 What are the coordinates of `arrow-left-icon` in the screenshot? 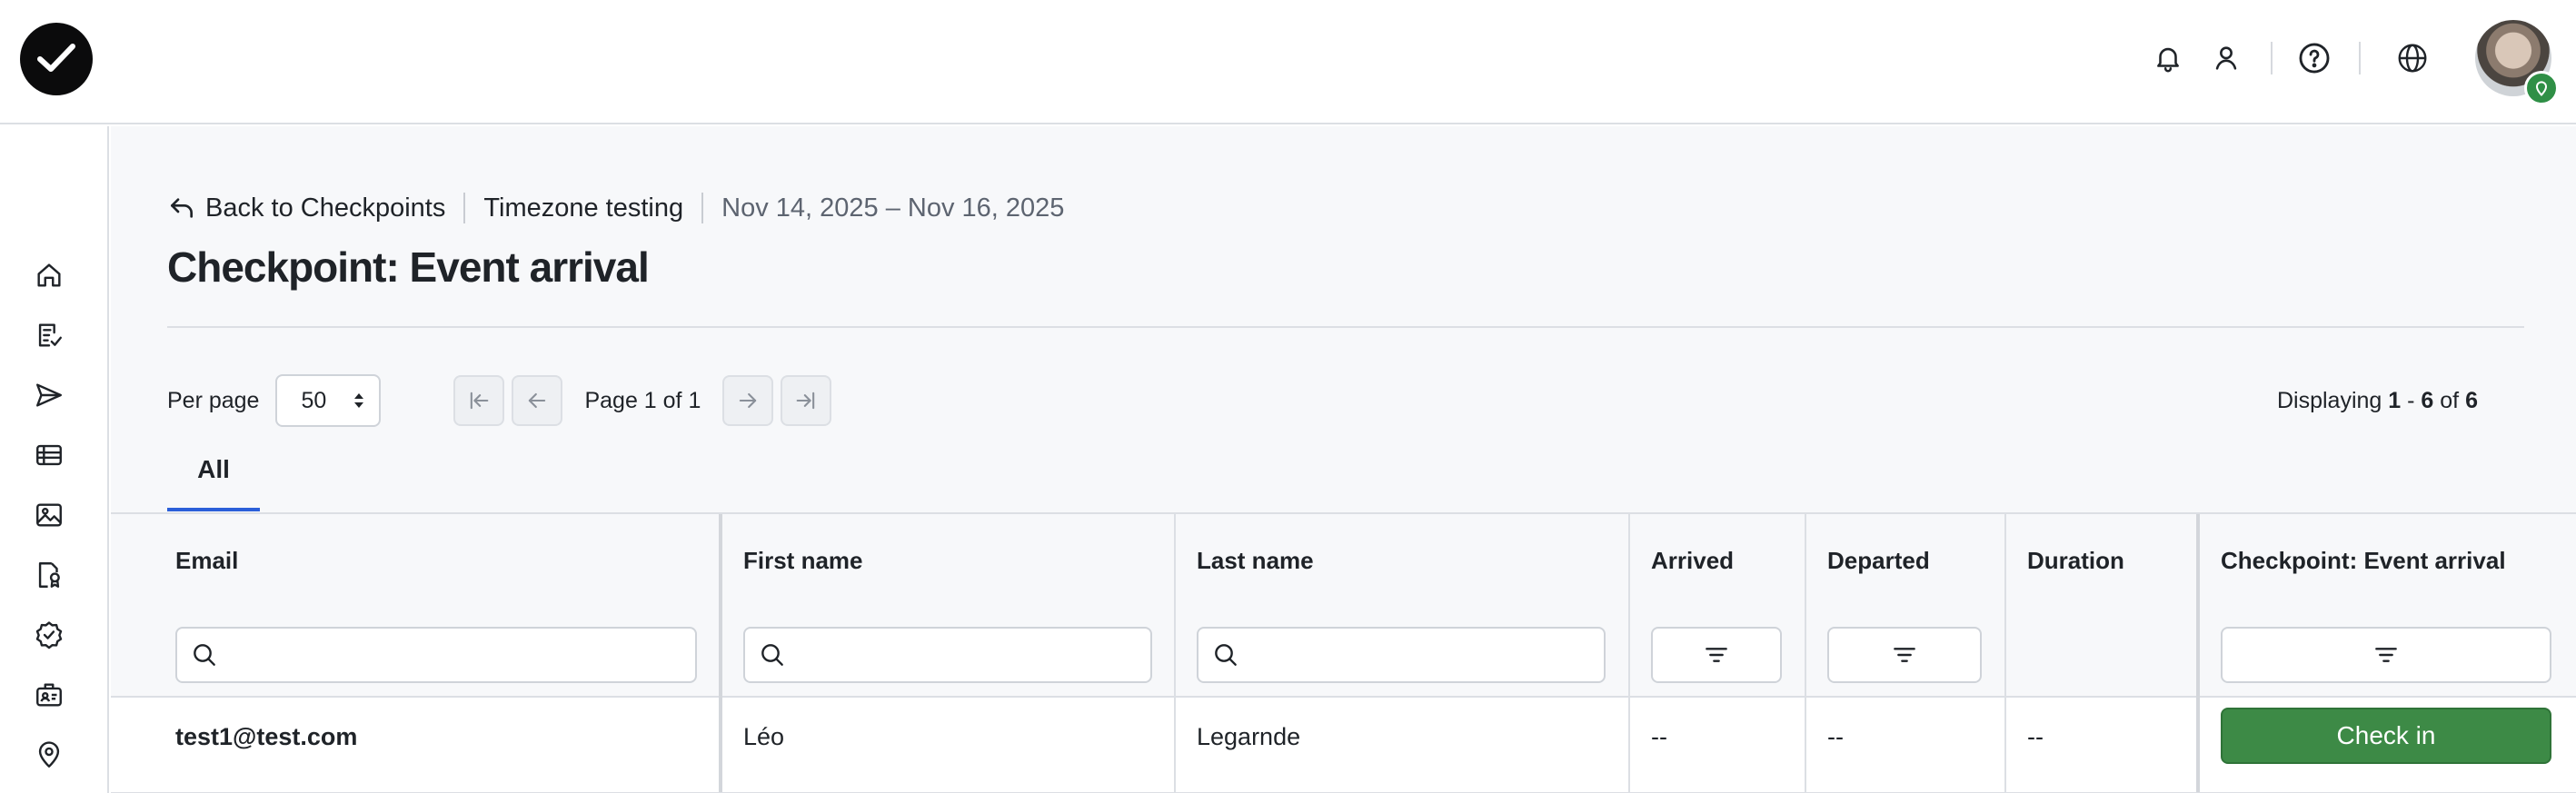 It's located at (537, 400).